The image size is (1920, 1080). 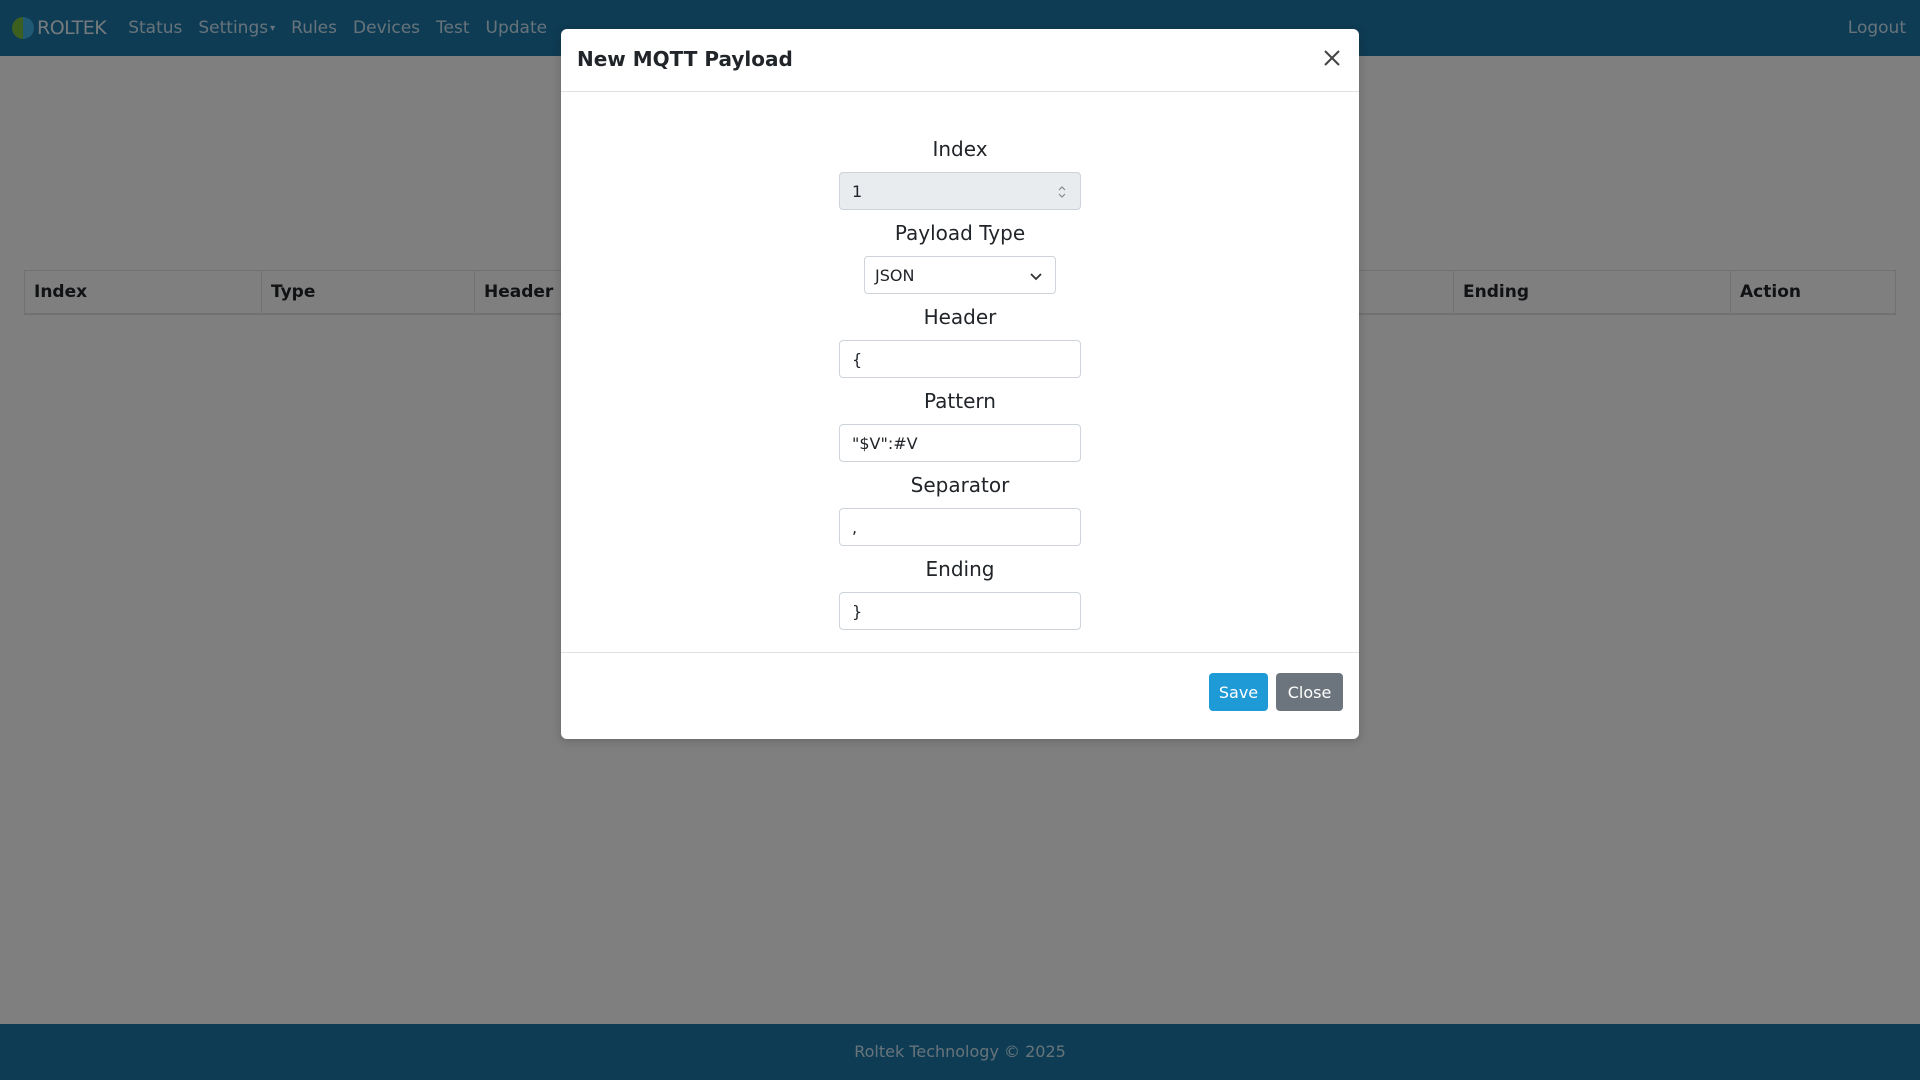 I want to click on separator-label: Separator, so click(x=960, y=485).